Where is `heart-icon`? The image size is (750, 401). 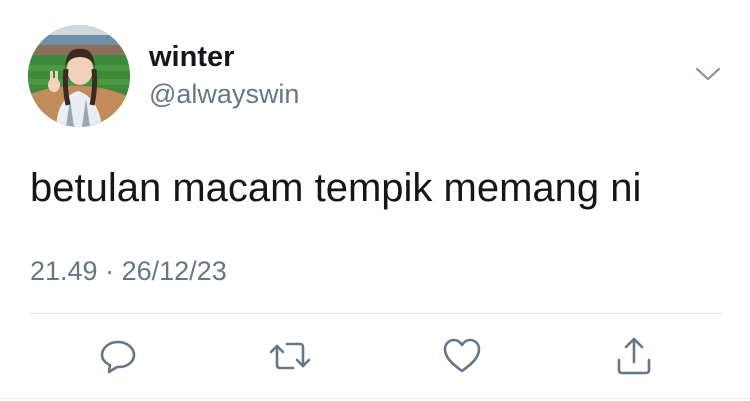 heart-icon is located at coordinates (462, 355).